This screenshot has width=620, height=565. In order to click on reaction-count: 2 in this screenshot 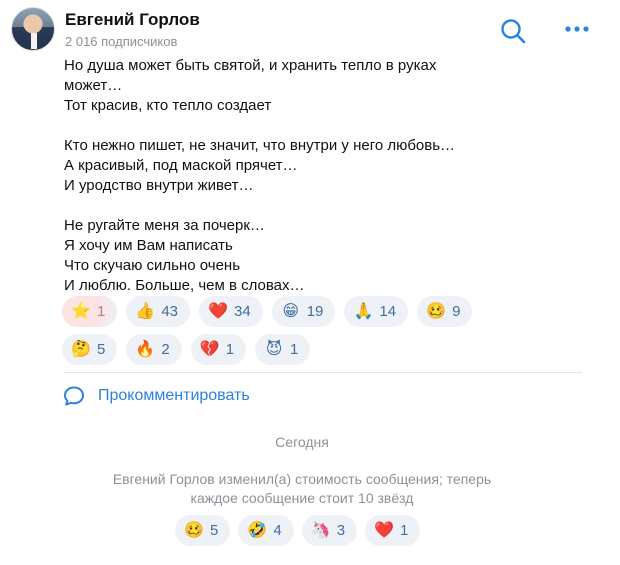, I will do `click(165, 349)`.